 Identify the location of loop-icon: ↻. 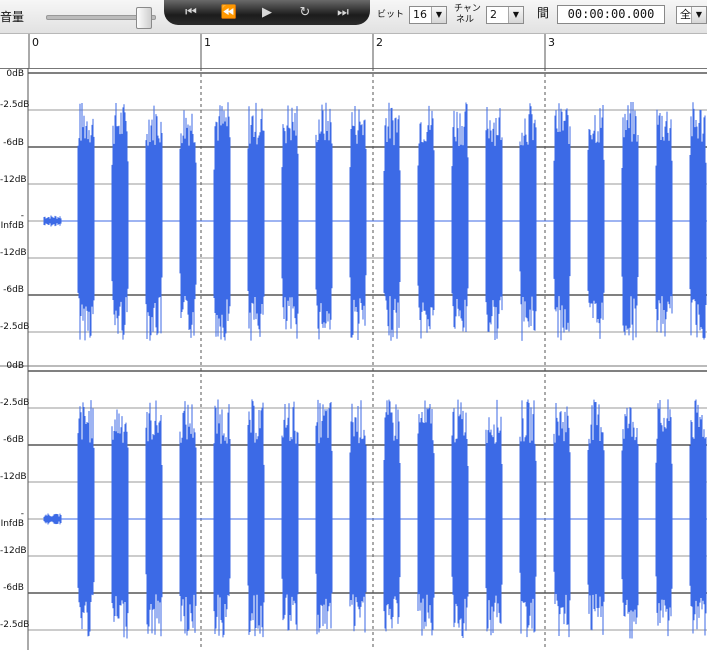
(305, 13).